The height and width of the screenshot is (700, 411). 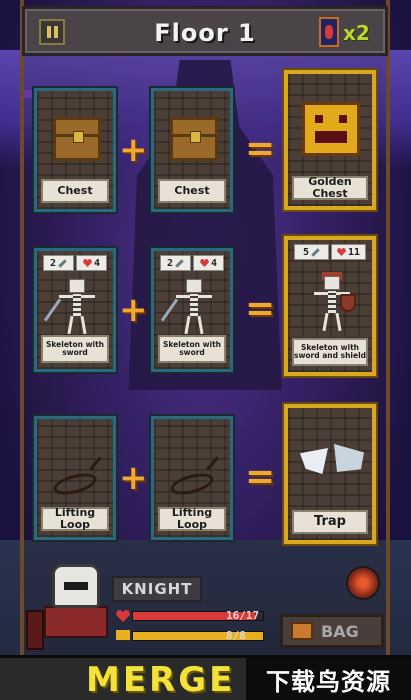 What do you see at coordinates (330, 188) in the screenshot?
I see `card-label: Golden Chest` at bounding box center [330, 188].